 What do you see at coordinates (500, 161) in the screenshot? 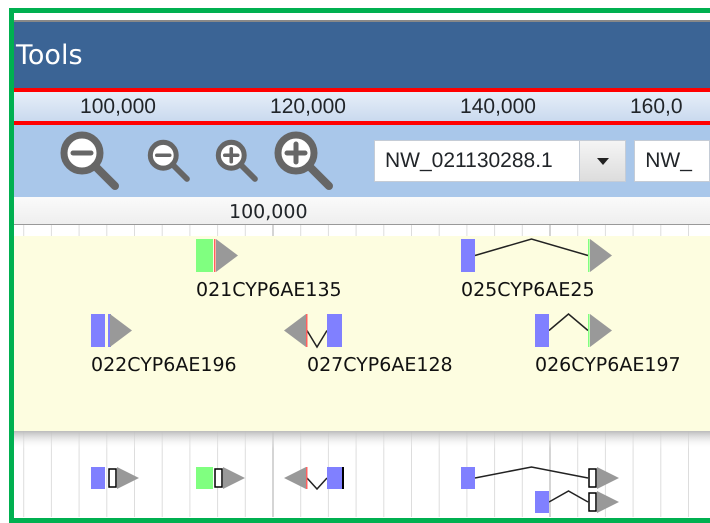
I see `sequence-select: NW_021130288.1` at bounding box center [500, 161].